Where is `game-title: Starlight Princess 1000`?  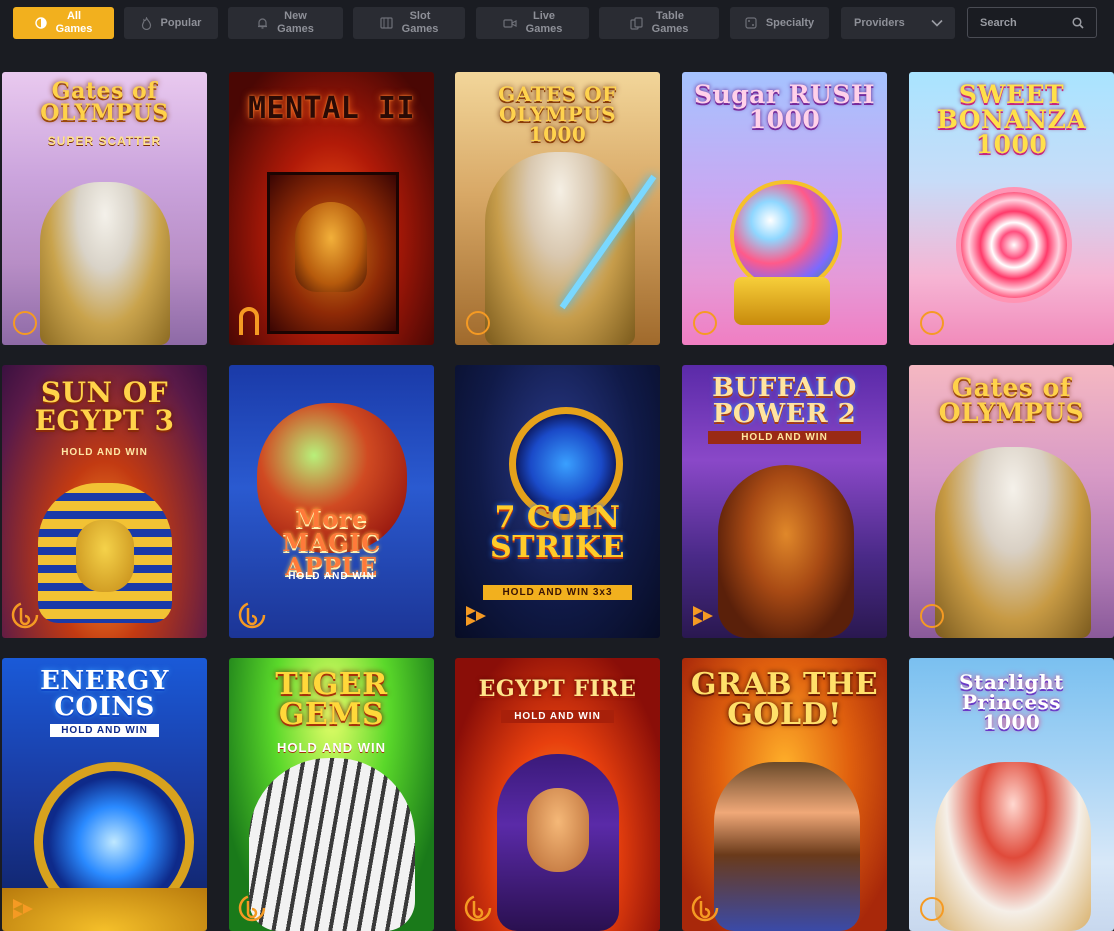
game-title: Starlight Princess 1000 is located at coordinates (1011, 702).